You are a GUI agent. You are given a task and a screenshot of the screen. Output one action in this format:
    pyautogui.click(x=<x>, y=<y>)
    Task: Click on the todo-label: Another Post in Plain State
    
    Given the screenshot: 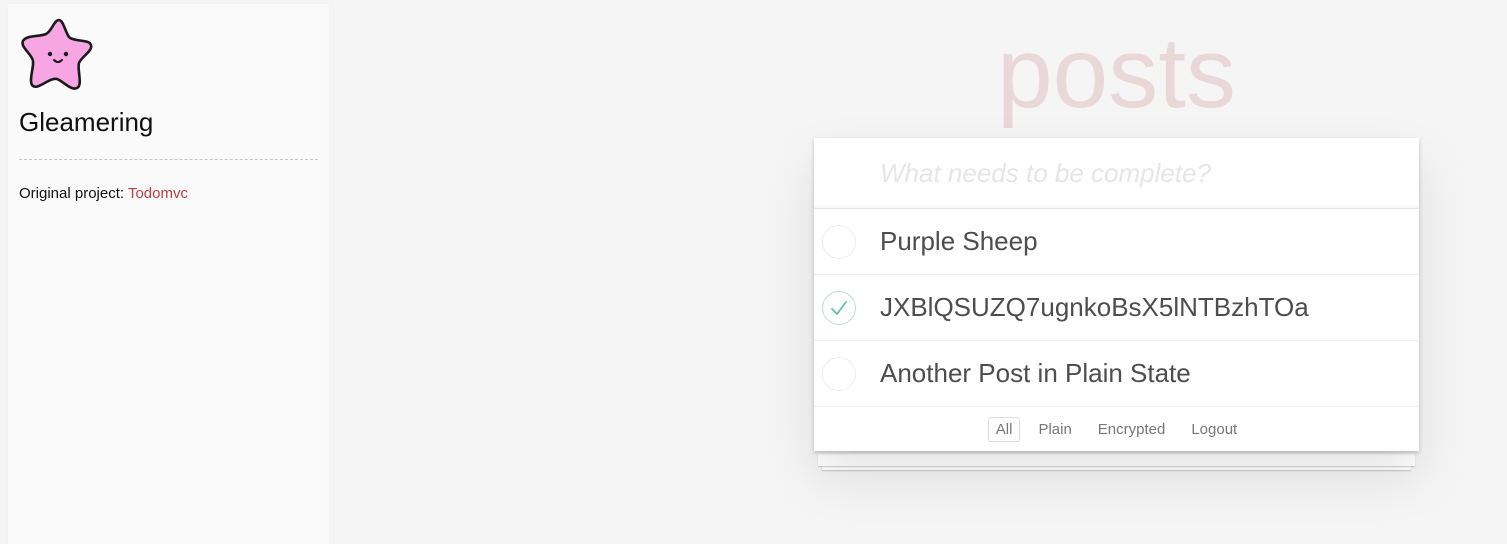 What is the action you would take?
    pyautogui.click(x=1002, y=373)
    